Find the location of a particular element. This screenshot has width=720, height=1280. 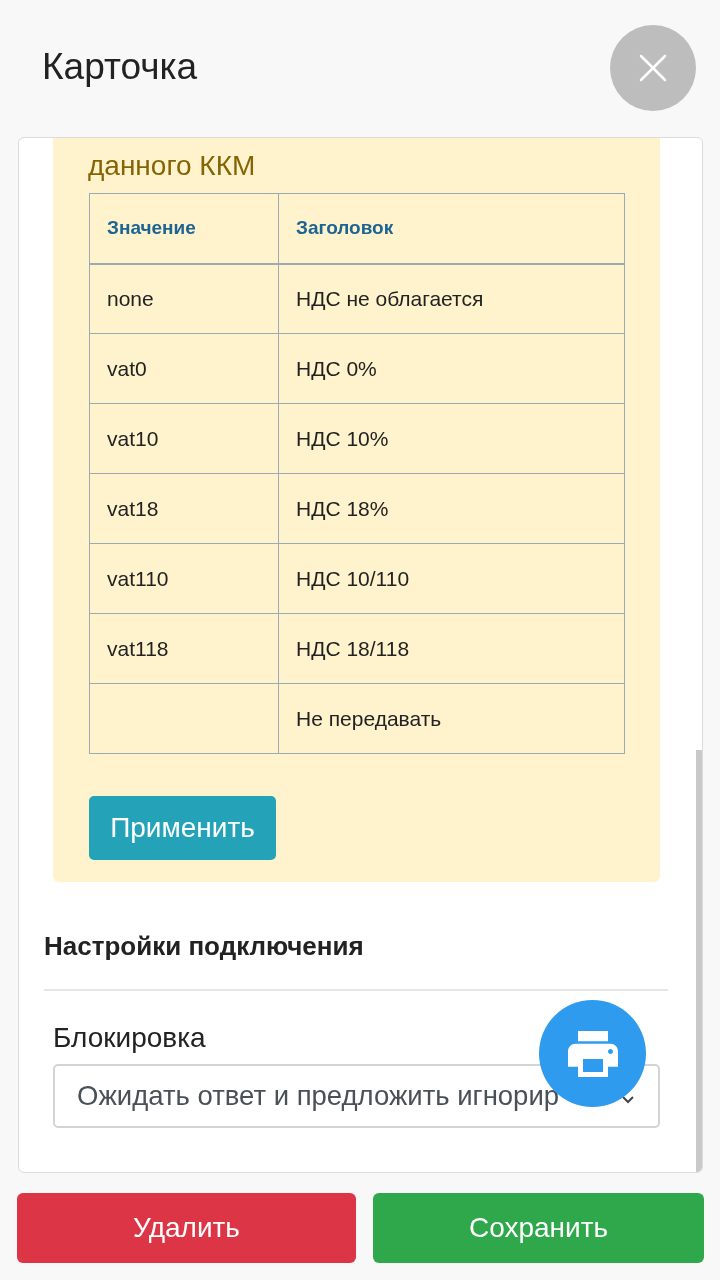

table-cell: НДС 18% is located at coordinates (451, 508).